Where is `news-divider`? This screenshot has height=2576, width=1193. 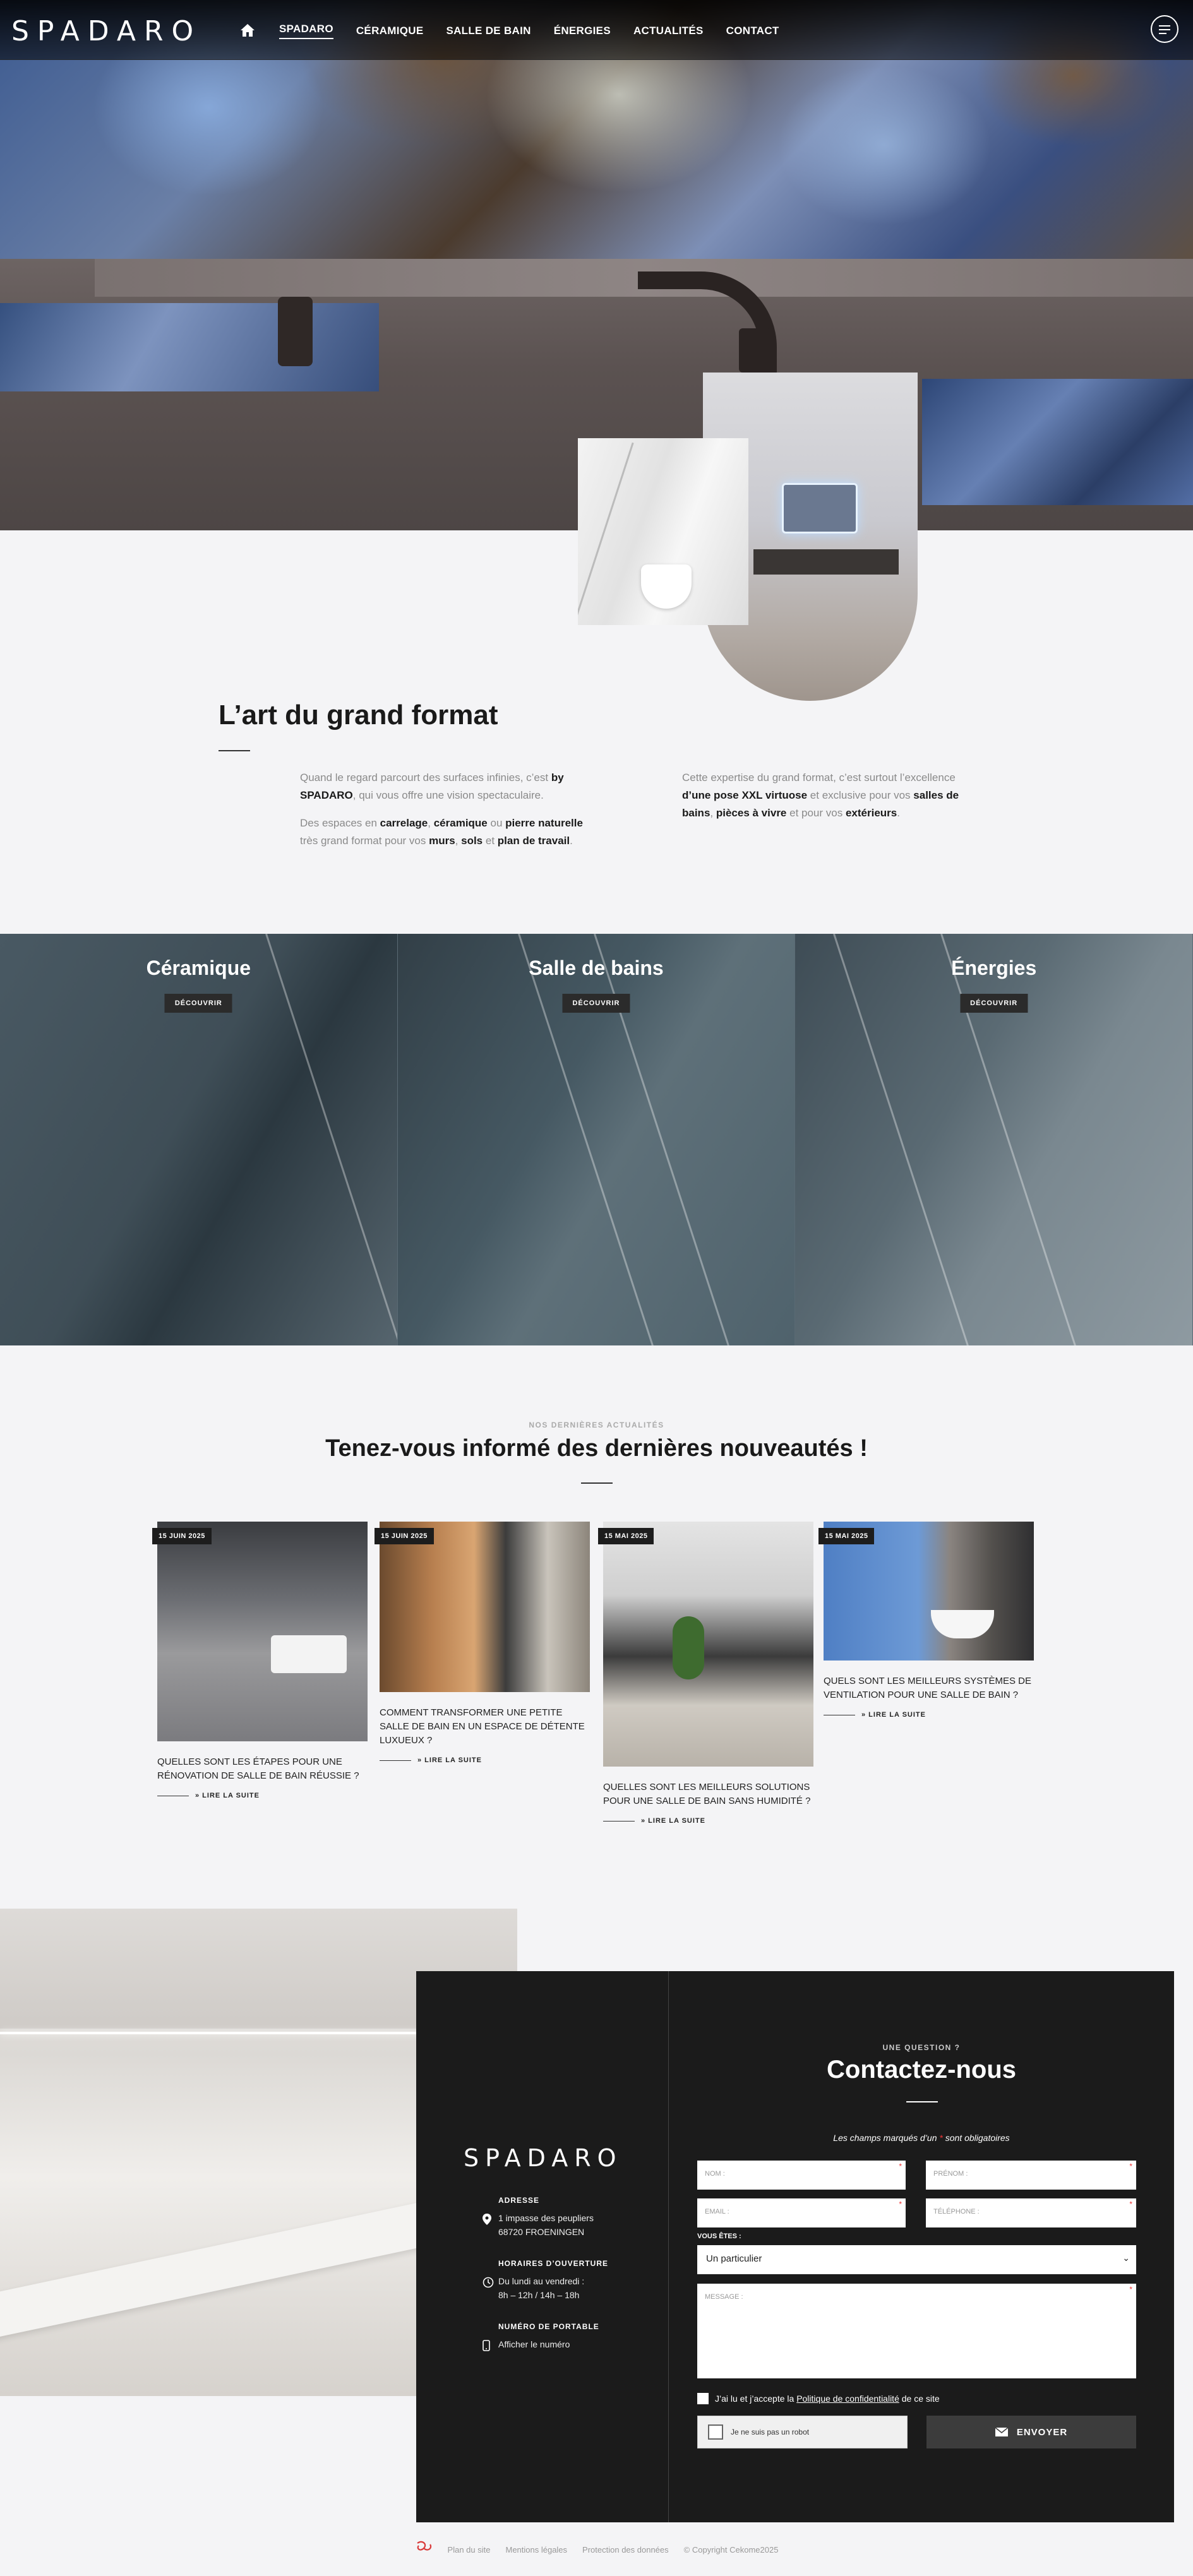 news-divider is located at coordinates (597, 1483).